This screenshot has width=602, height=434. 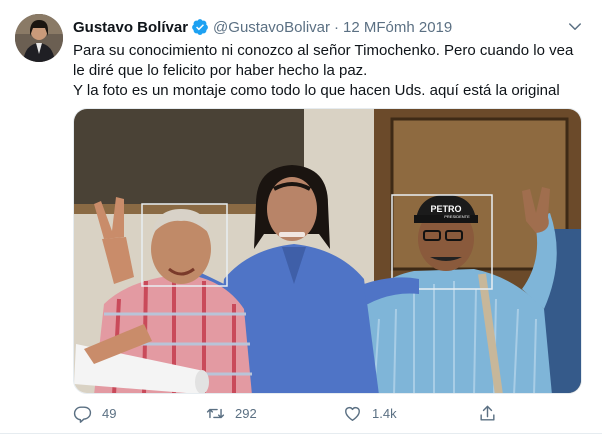 What do you see at coordinates (231, 413) in the screenshot?
I see `retweet-button: 292` at bounding box center [231, 413].